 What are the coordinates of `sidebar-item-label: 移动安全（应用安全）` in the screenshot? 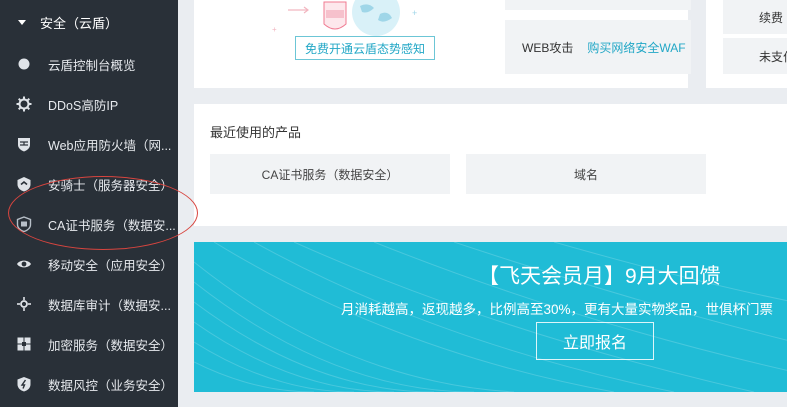 It's located at (111, 265).